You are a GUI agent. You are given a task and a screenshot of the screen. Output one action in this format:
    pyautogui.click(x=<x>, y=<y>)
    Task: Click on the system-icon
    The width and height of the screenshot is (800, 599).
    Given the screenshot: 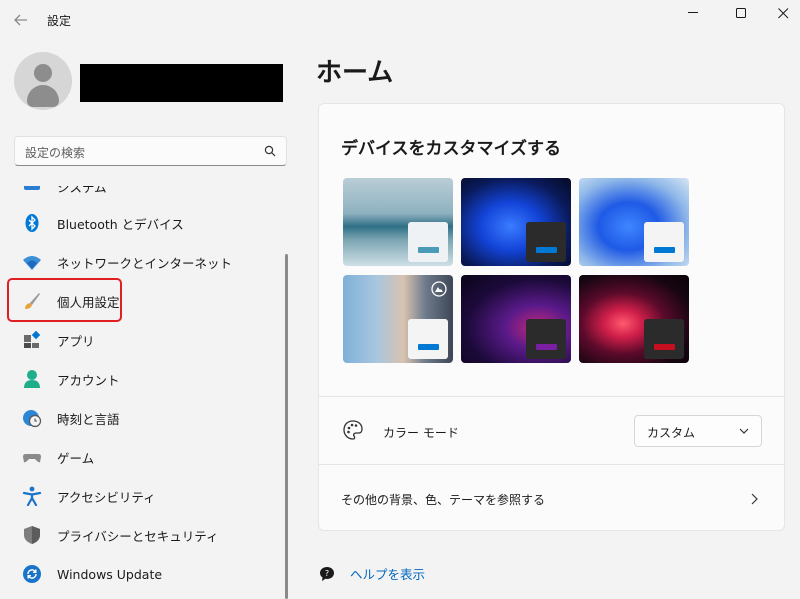 What is the action you would take?
    pyautogui.click(x=32, y=191)
    